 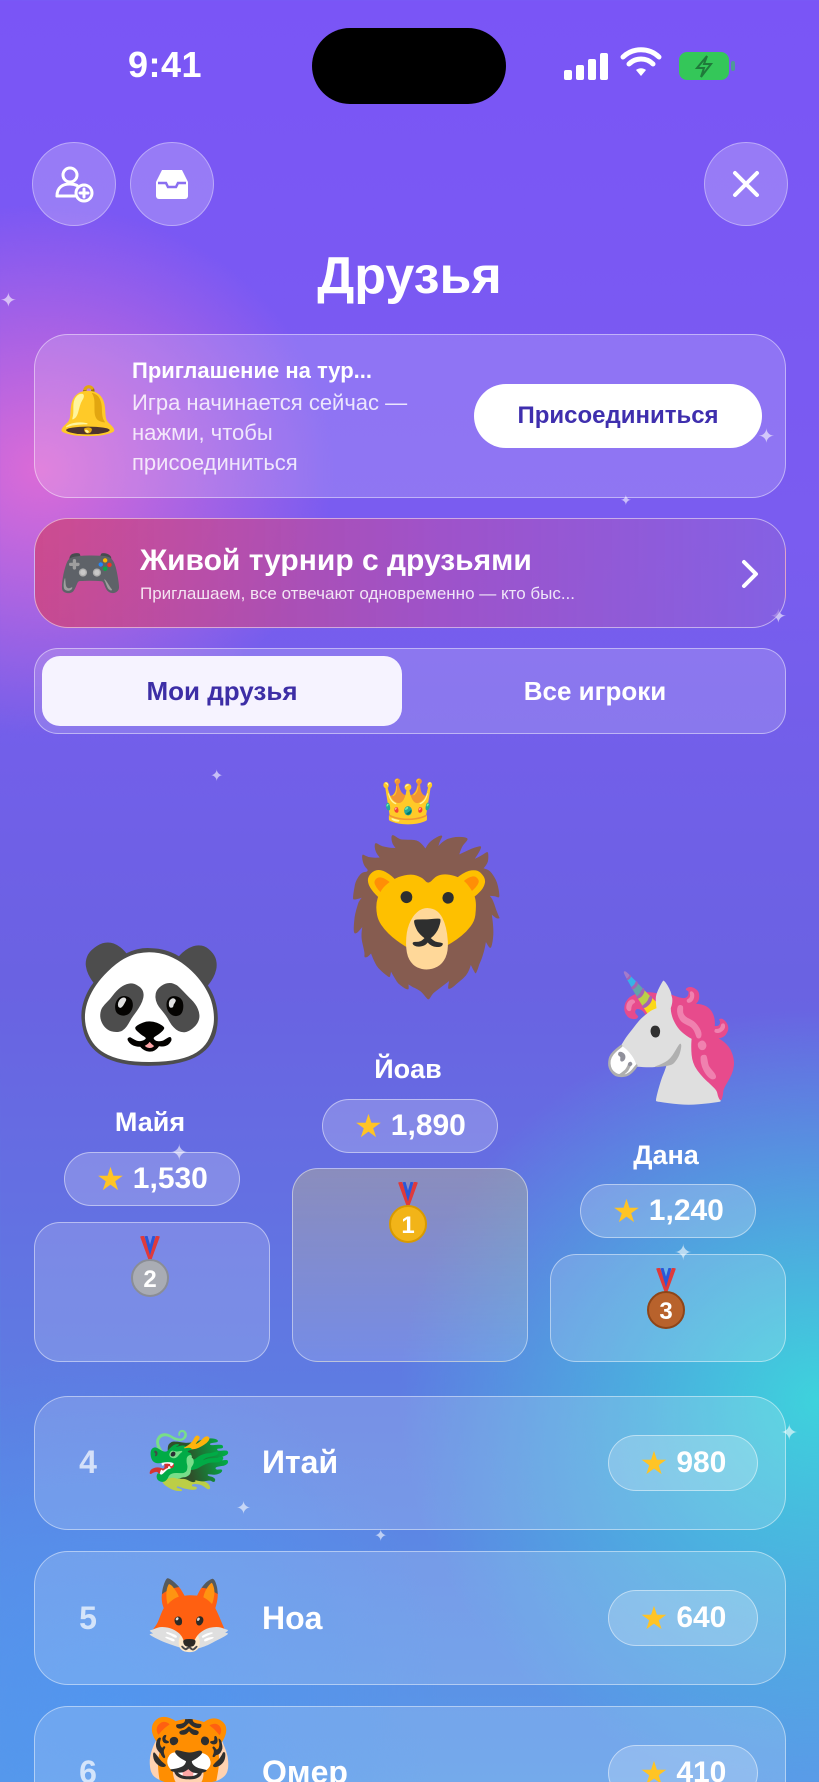 I want to click on score-value: 980, so click(x=701, y=1462).